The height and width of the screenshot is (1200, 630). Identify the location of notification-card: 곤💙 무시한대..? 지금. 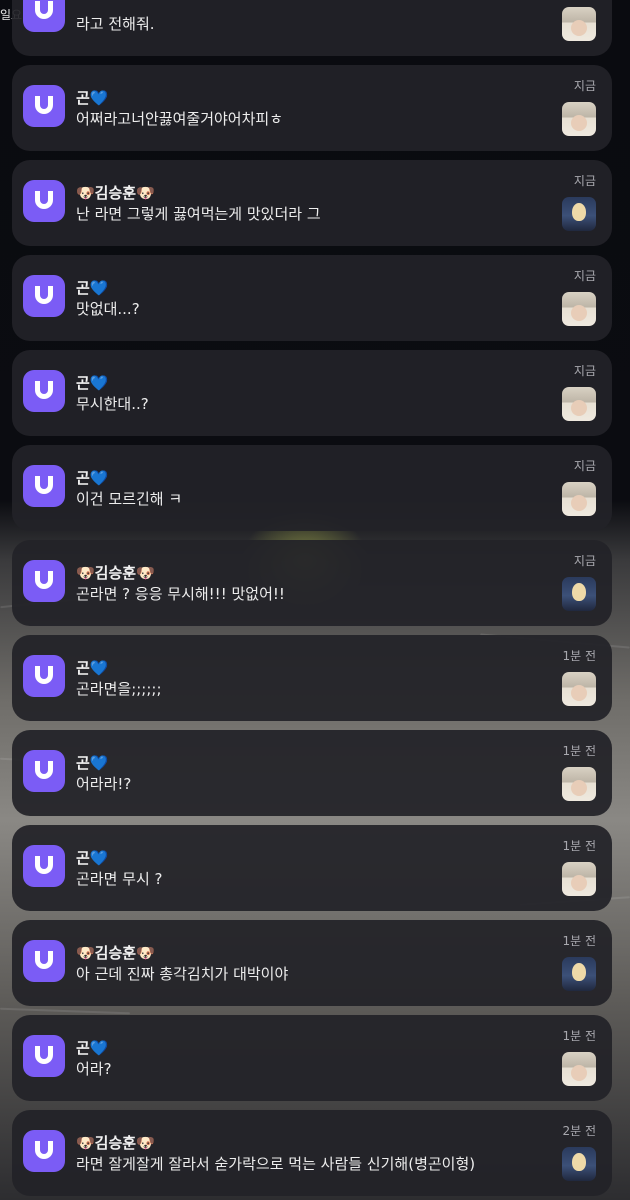
(312, 393).